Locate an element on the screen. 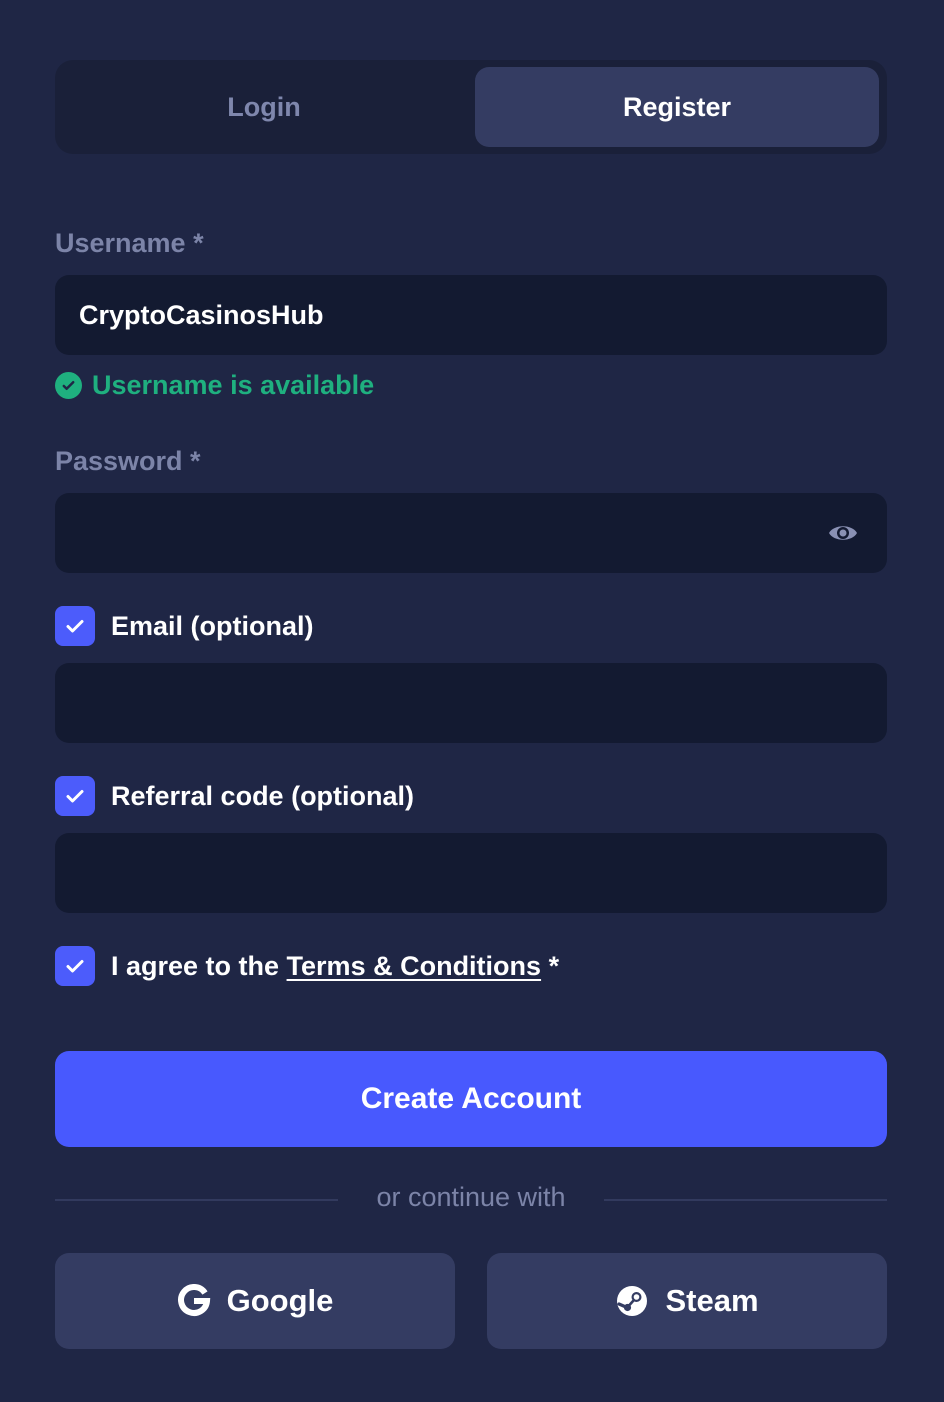 This screenshot has height=1402, width=944. tab-login: Login is located at coordinates (264, 107).